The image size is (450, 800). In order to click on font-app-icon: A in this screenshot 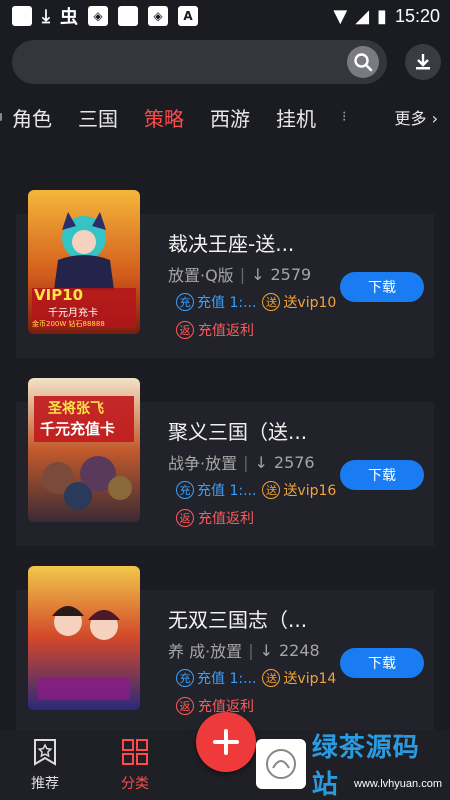, I will do `click(187, 16)`.